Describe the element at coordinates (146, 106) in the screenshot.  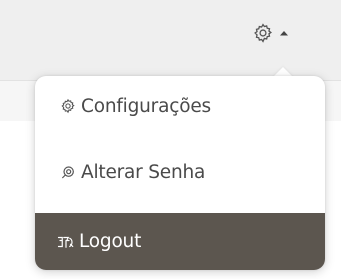
I see `menu-item-label: Configurações` at that location.